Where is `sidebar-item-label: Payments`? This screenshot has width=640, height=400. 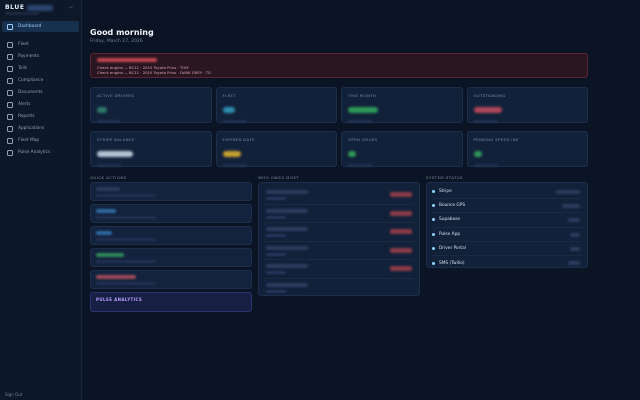
sidebar-item-label: Payments is located at coordinates (29, 56).